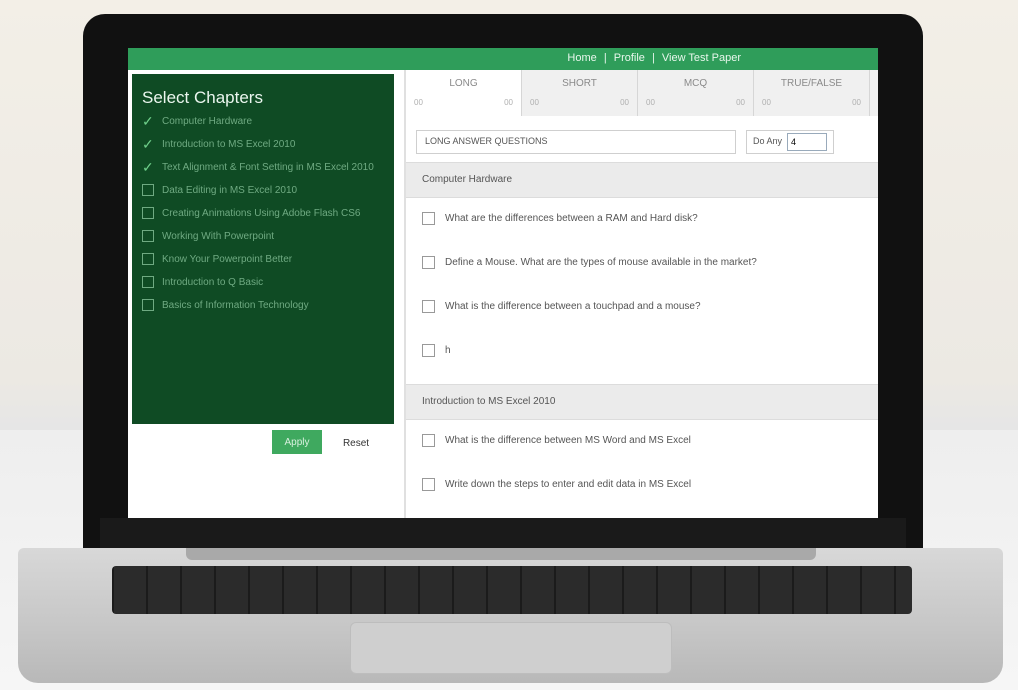  I want to click on tab-label: LONG, so click(463, 83).